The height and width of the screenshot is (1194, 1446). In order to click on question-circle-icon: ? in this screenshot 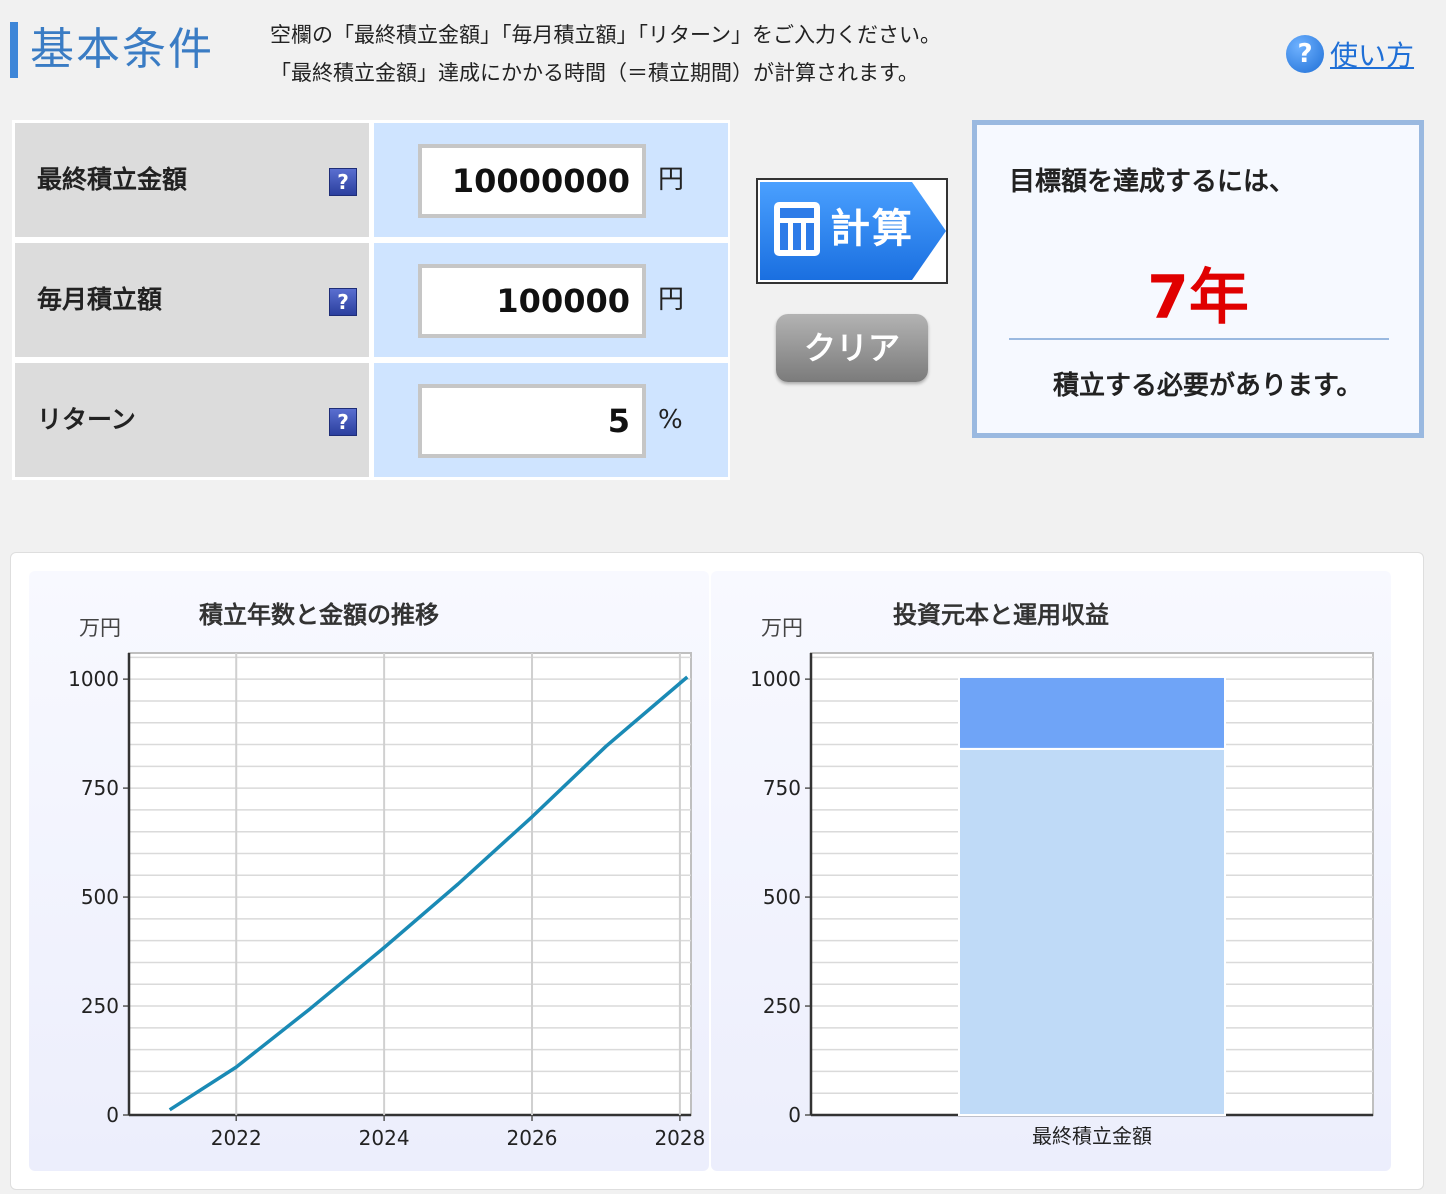, I will do `click(1305, 54)`.